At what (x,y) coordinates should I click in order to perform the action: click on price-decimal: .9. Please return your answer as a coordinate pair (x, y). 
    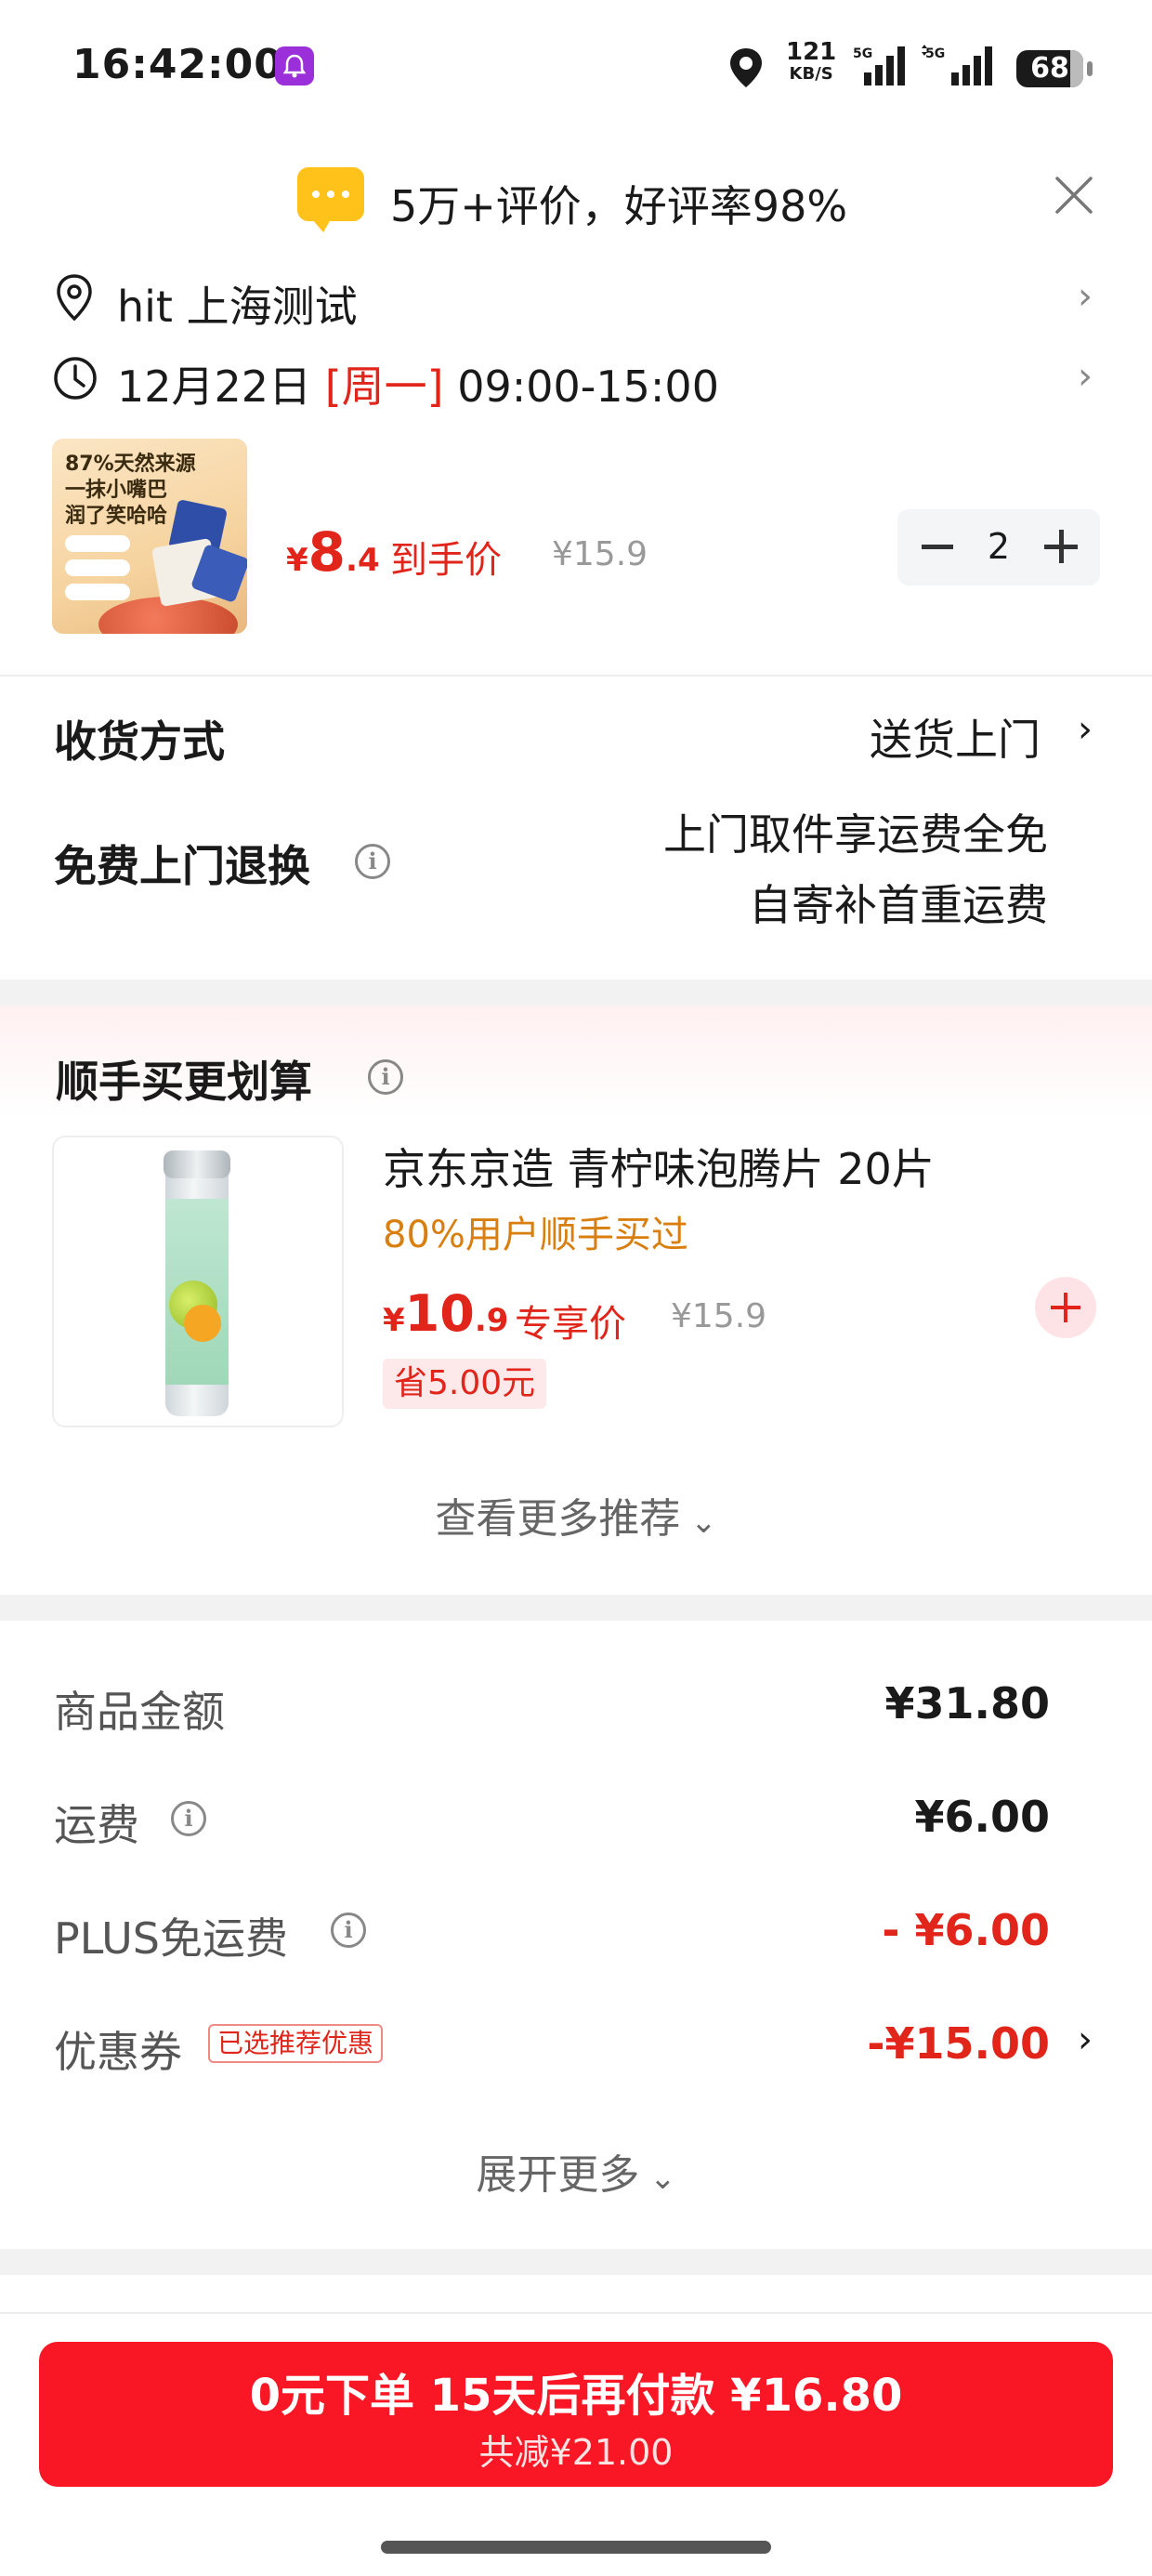
    Looking at the image, I should click on (492, 1320).